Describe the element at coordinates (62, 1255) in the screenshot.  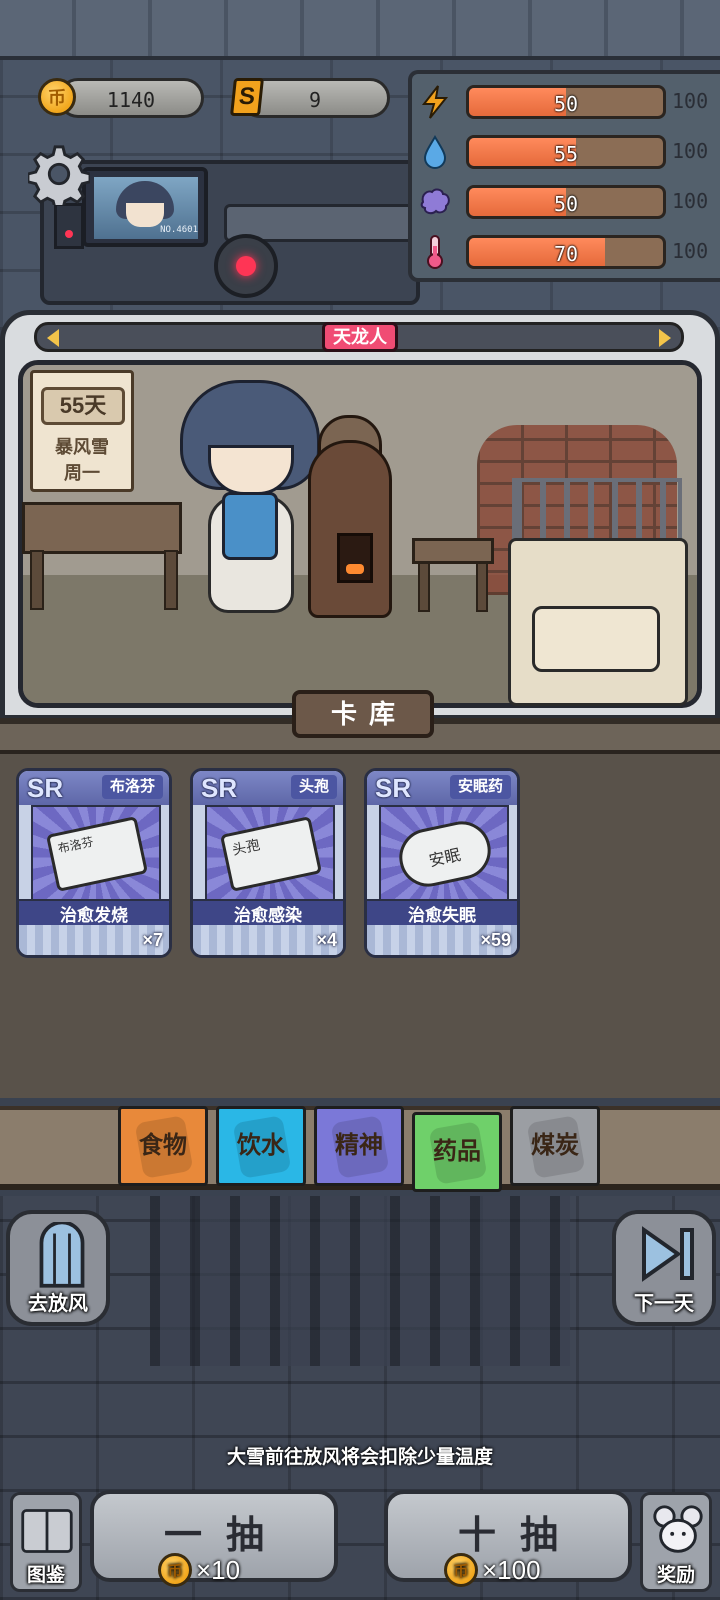
I see `door-icon` at that location.